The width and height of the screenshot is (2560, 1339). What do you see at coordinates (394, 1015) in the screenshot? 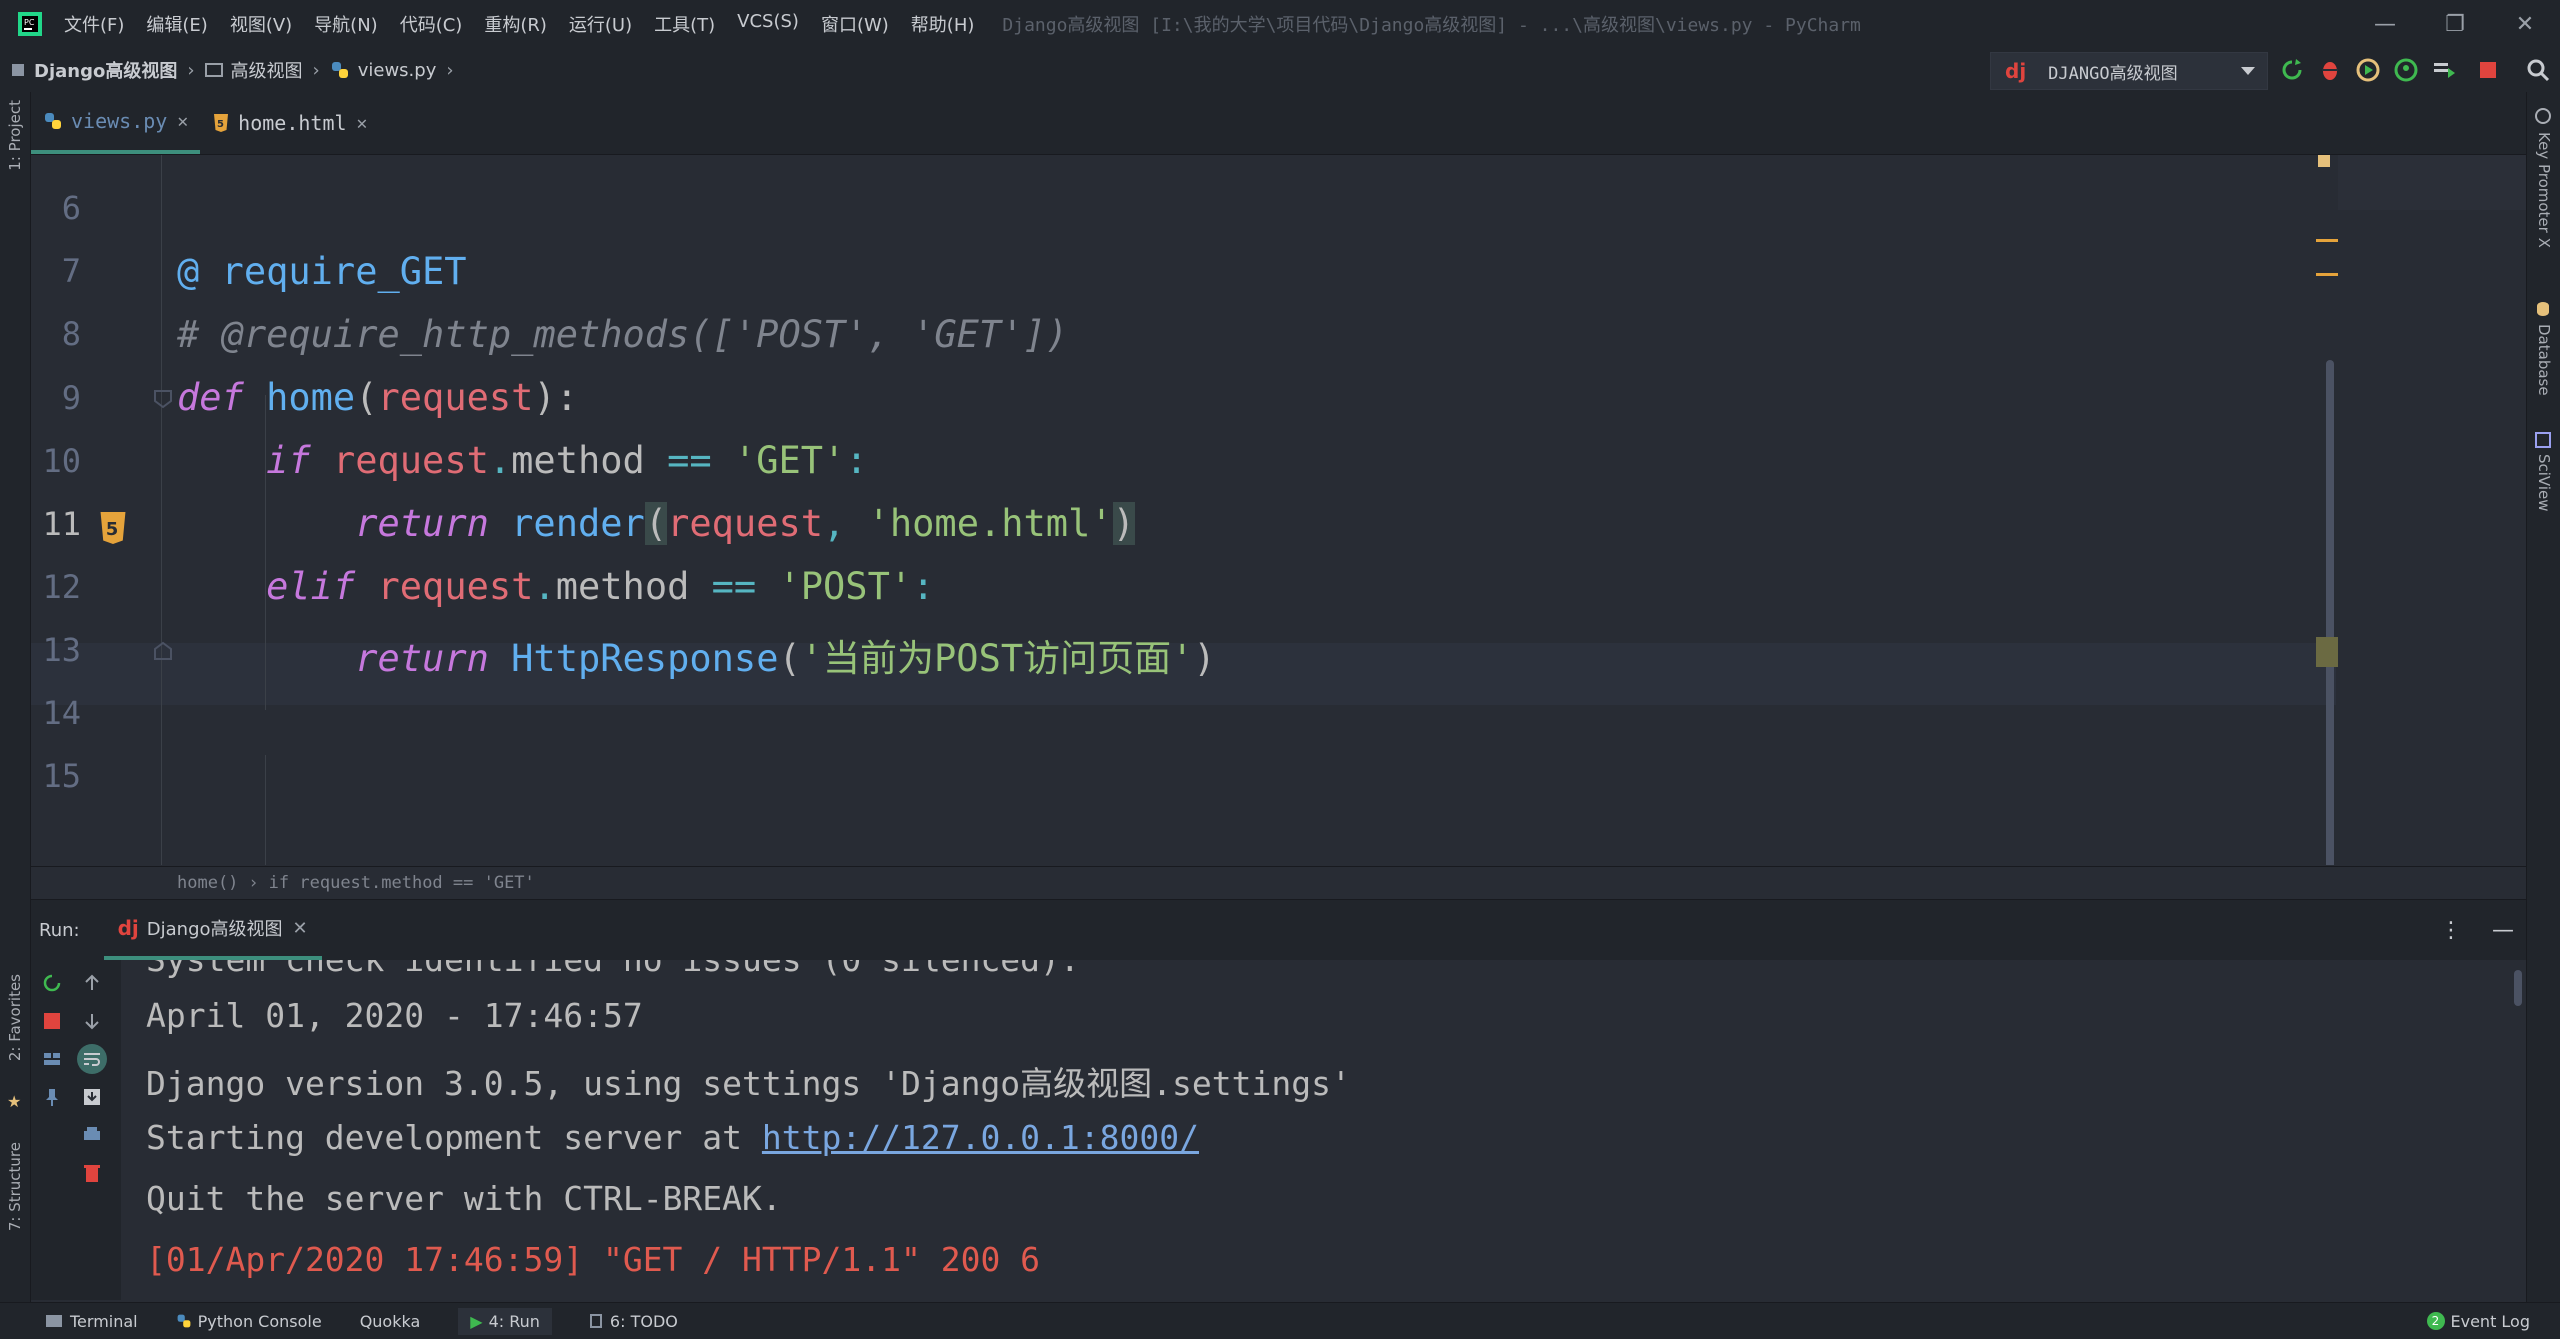
I see `console-line: April 01, 2020 - 17:46:57` at bounding box center [394, 1015].